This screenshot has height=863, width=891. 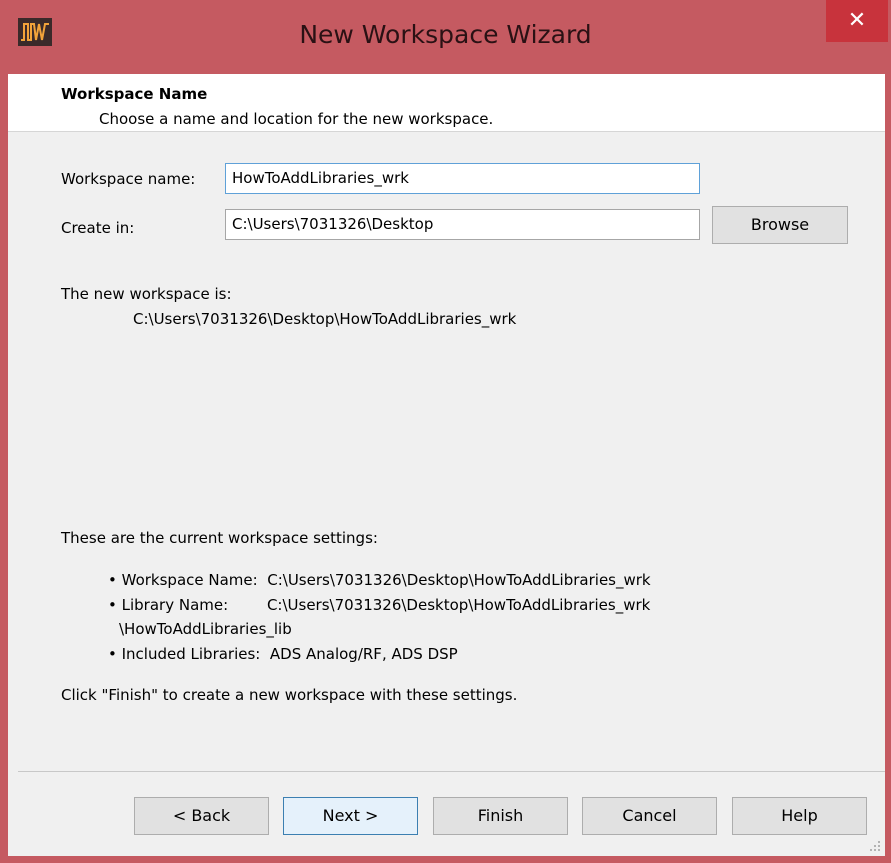 I want to click on button-separator, so click(x=451, y=771).